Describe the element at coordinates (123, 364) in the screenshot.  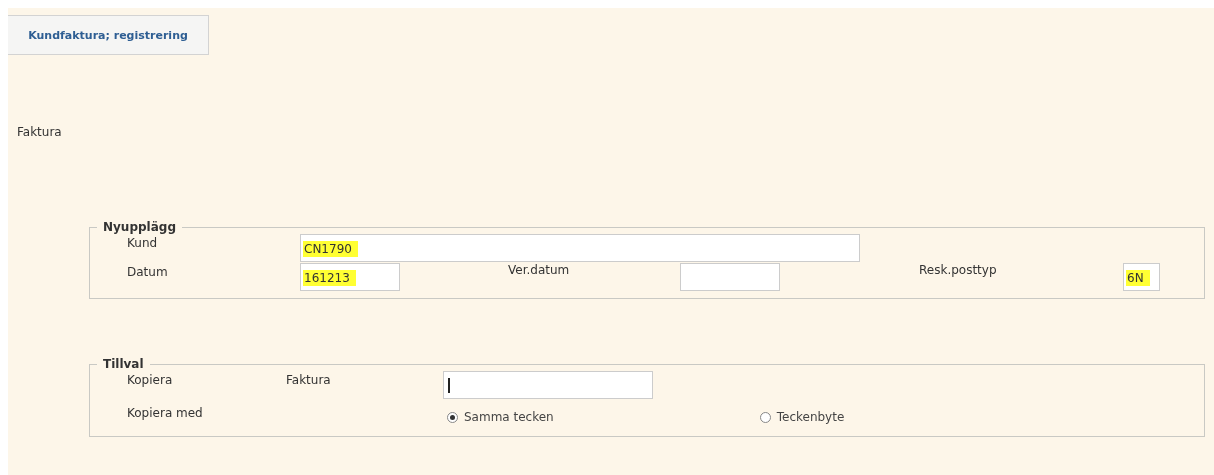
I see `fieldset-legend: Tillval` at that location.